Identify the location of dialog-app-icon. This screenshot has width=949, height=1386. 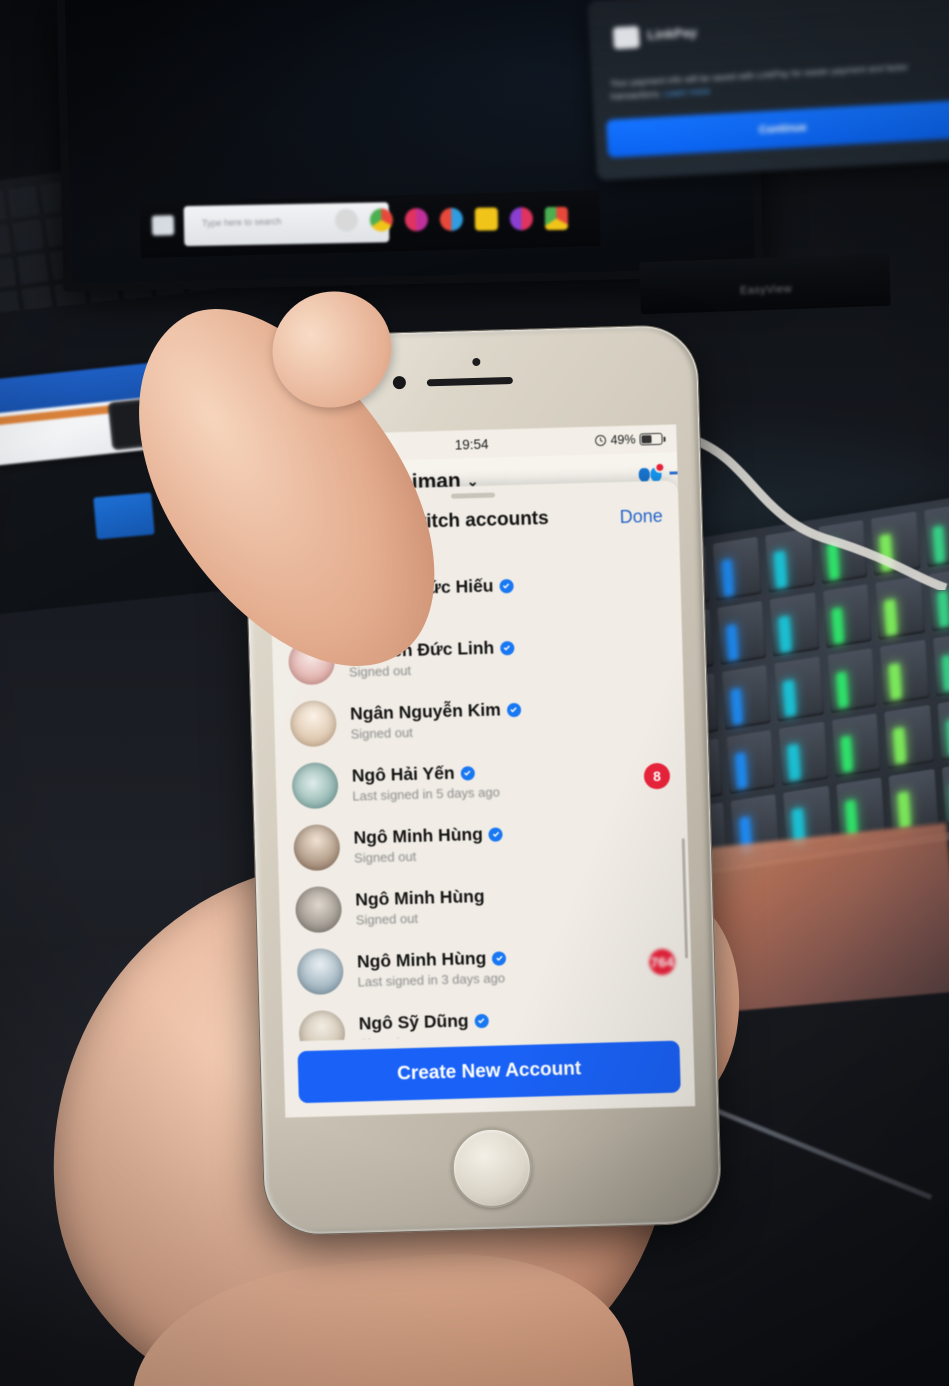
(626, 37).